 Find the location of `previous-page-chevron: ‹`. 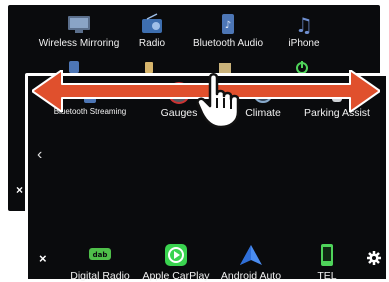

previous-page-chevron: ‹ is located at coordinates (39, 155).